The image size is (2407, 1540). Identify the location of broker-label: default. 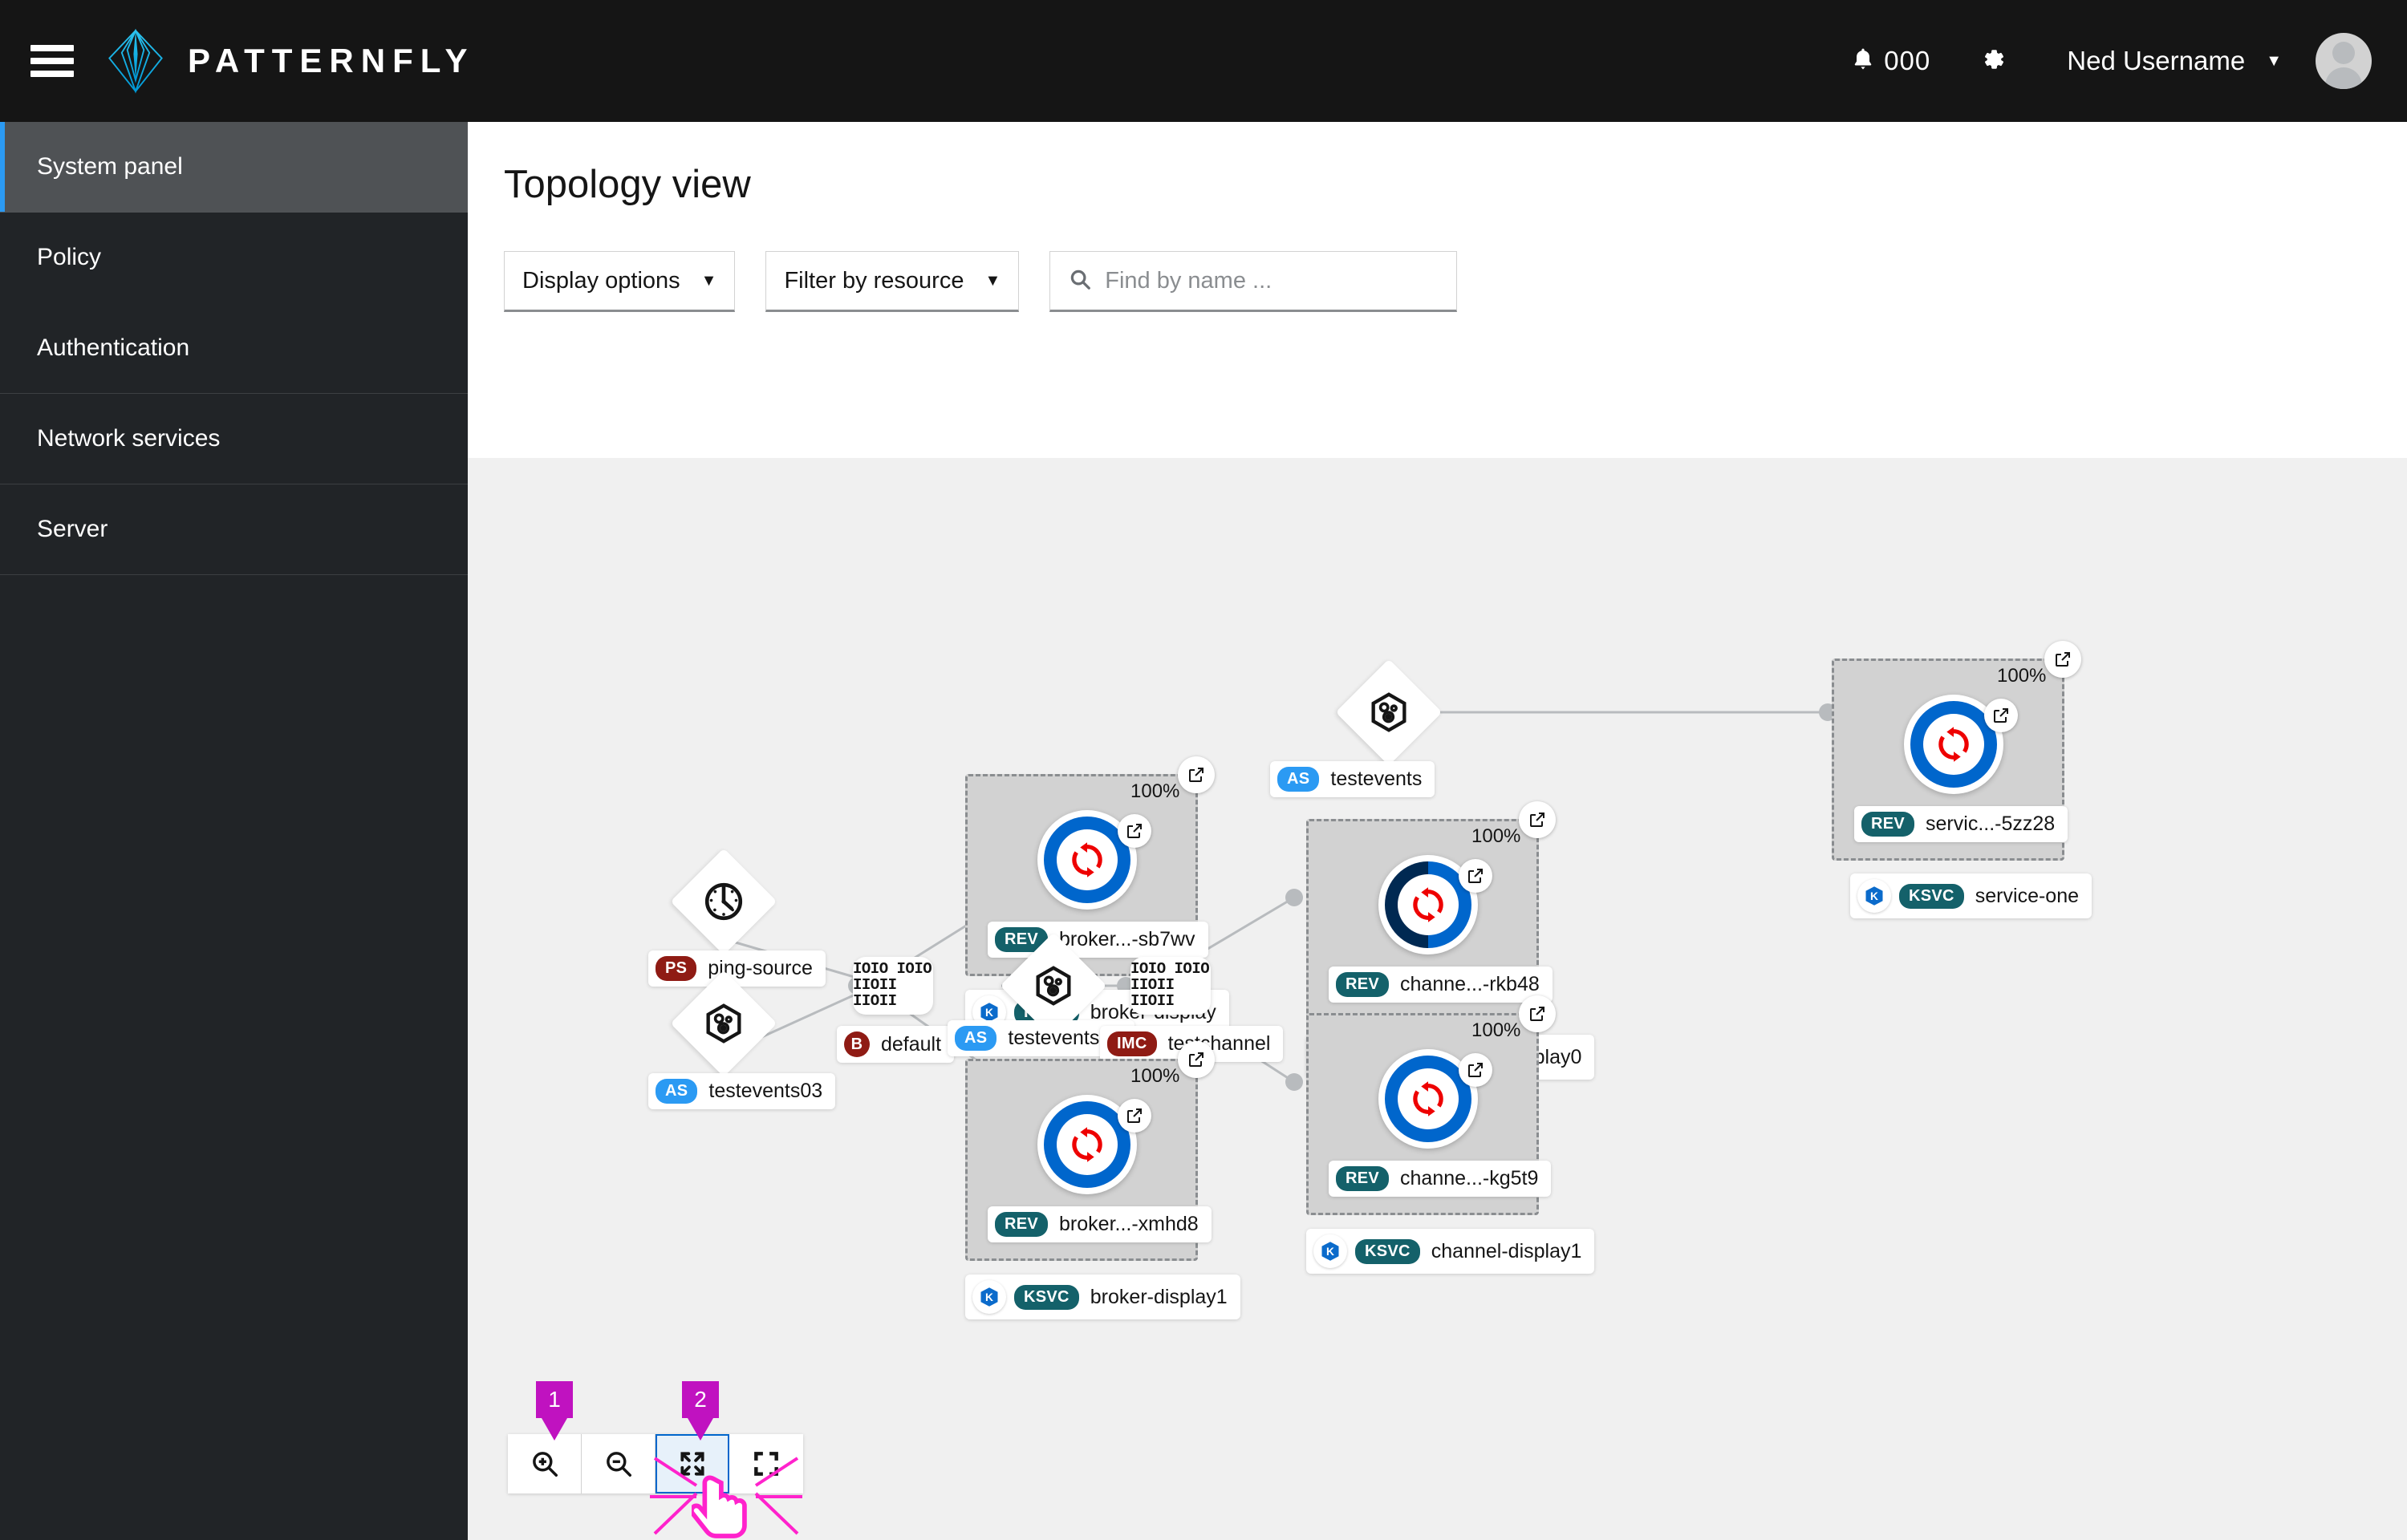
(912, 1044).